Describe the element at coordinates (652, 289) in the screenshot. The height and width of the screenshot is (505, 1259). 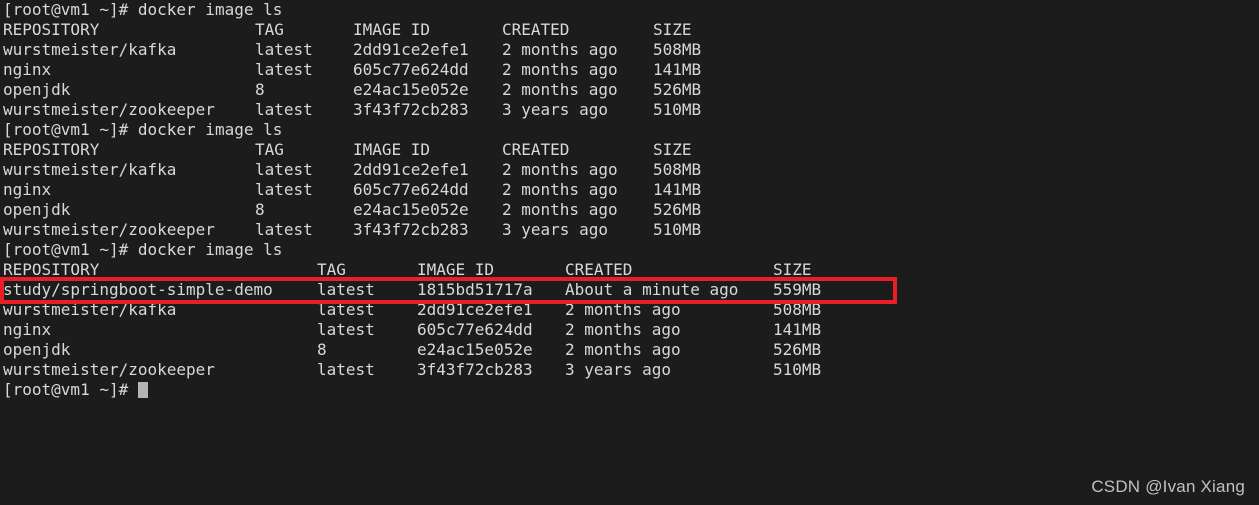
I see `cell-created: About a minute ago` at that location.